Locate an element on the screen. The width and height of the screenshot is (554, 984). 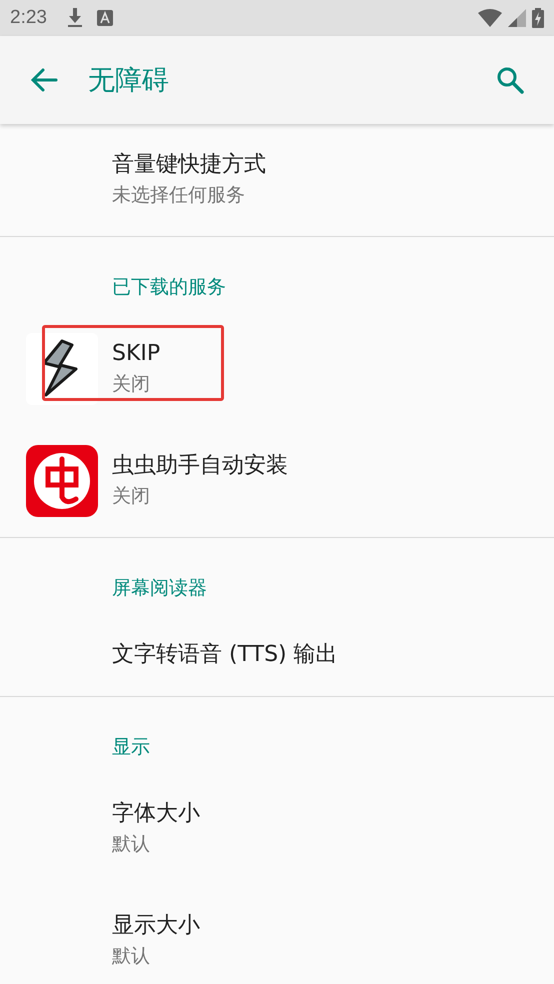
page-title: 无障碍 is located at coordinates (129, 81).